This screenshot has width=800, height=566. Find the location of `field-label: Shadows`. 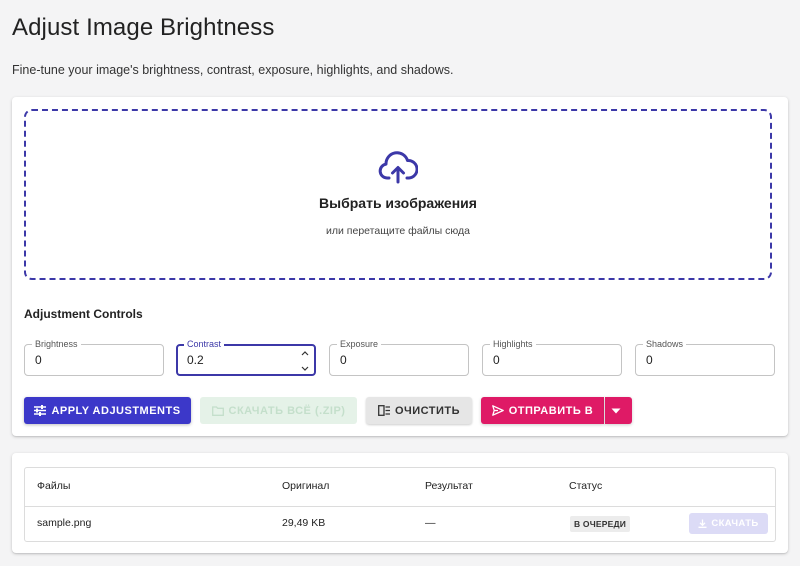

field-label: Shadows is located at coordinates (665, 344).